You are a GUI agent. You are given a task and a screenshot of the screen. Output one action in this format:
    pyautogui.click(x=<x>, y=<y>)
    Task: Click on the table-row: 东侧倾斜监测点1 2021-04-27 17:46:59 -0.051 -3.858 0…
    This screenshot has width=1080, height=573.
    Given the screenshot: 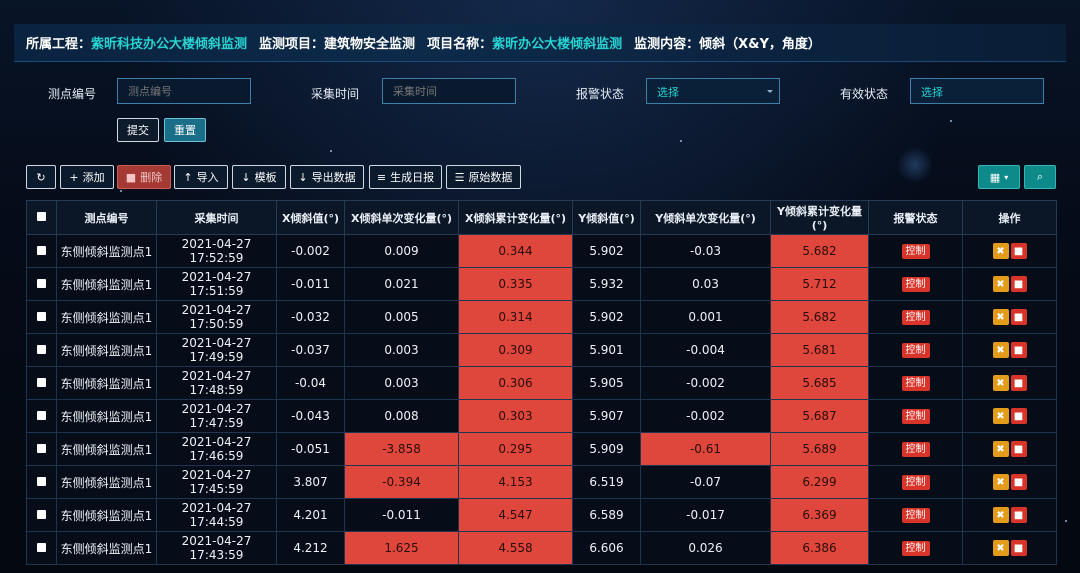 What is the action you would take?
    pyautogui.click(x=541, y=449)
    